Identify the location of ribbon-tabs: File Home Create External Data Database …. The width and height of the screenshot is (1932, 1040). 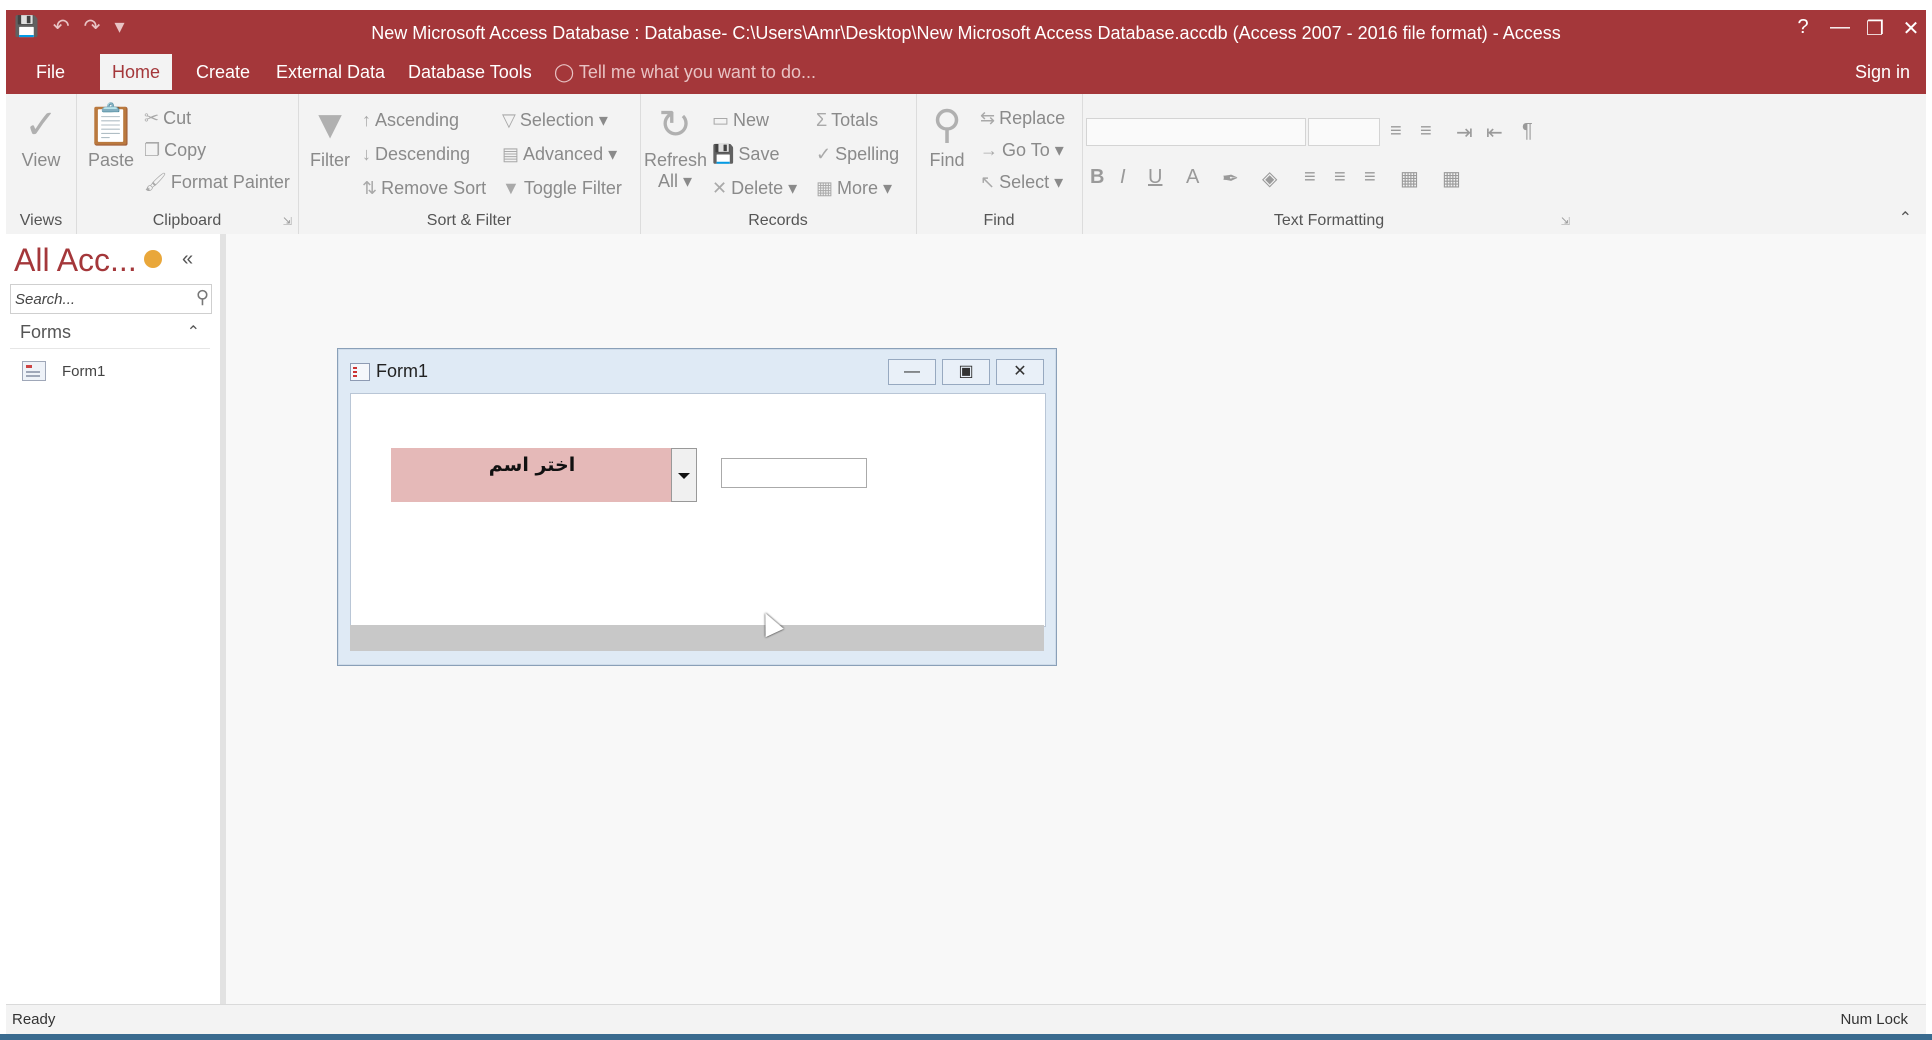
(966, 72).